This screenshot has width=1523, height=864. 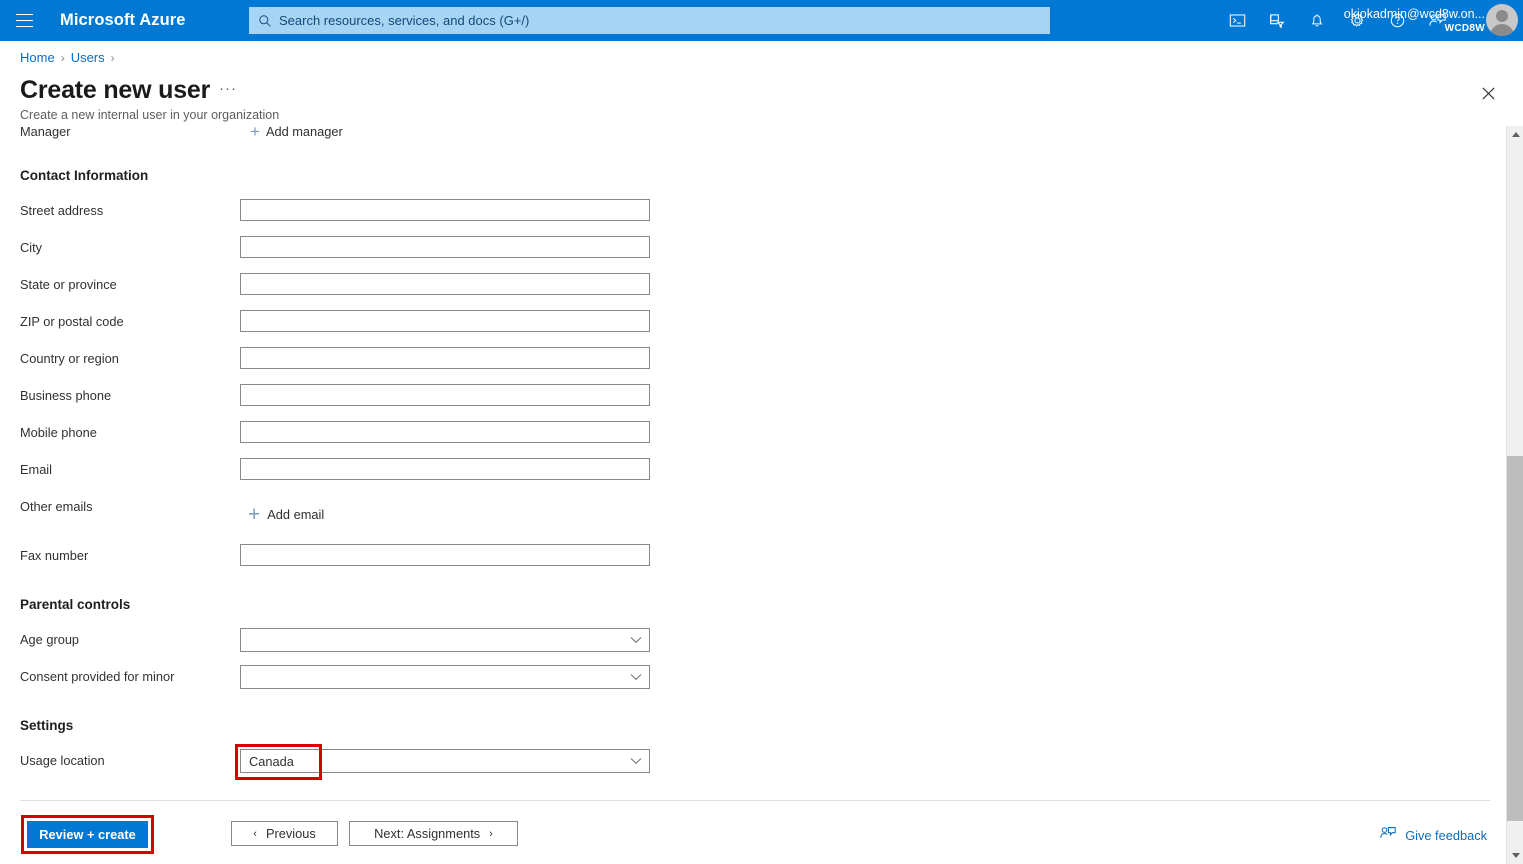 I want to click on scroll-down-arrow-icon, so click(x=1515, y=855).